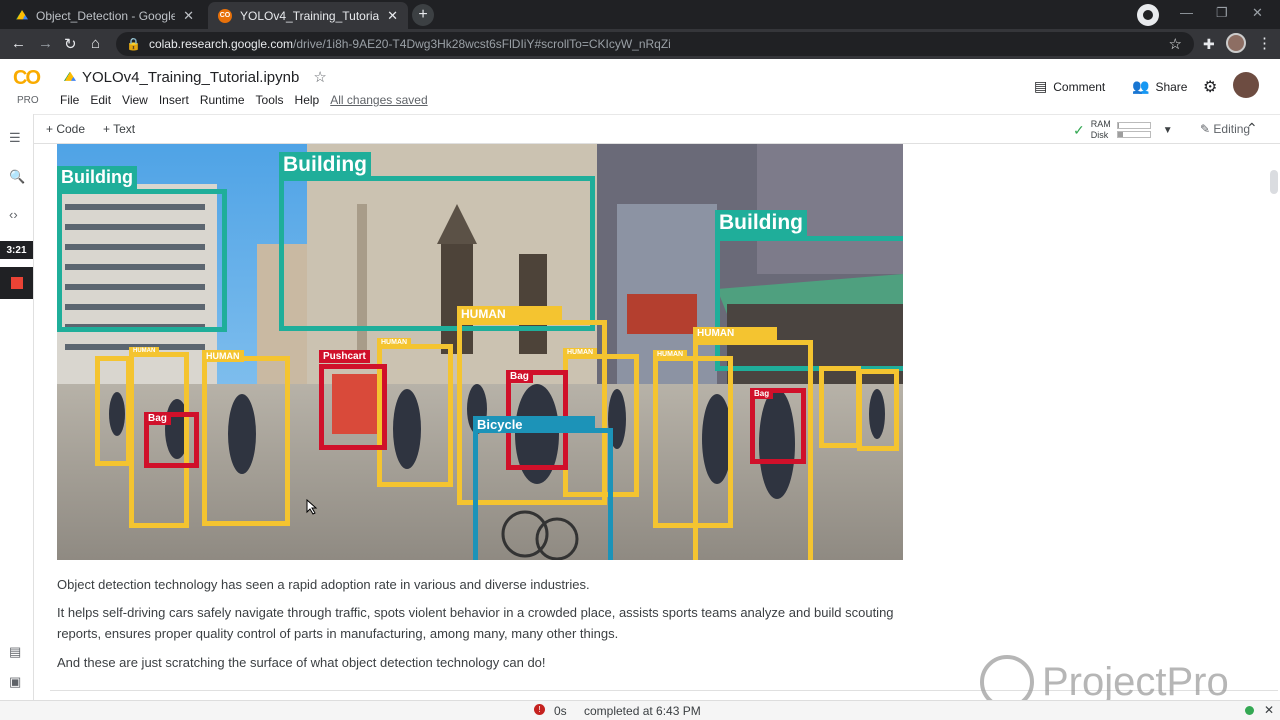 The height and width of the screenshot is (720, 1280). Describe the element at coordinates (1141, 86) in the screenshot. I see `share-people-icon: 👥` at that location.